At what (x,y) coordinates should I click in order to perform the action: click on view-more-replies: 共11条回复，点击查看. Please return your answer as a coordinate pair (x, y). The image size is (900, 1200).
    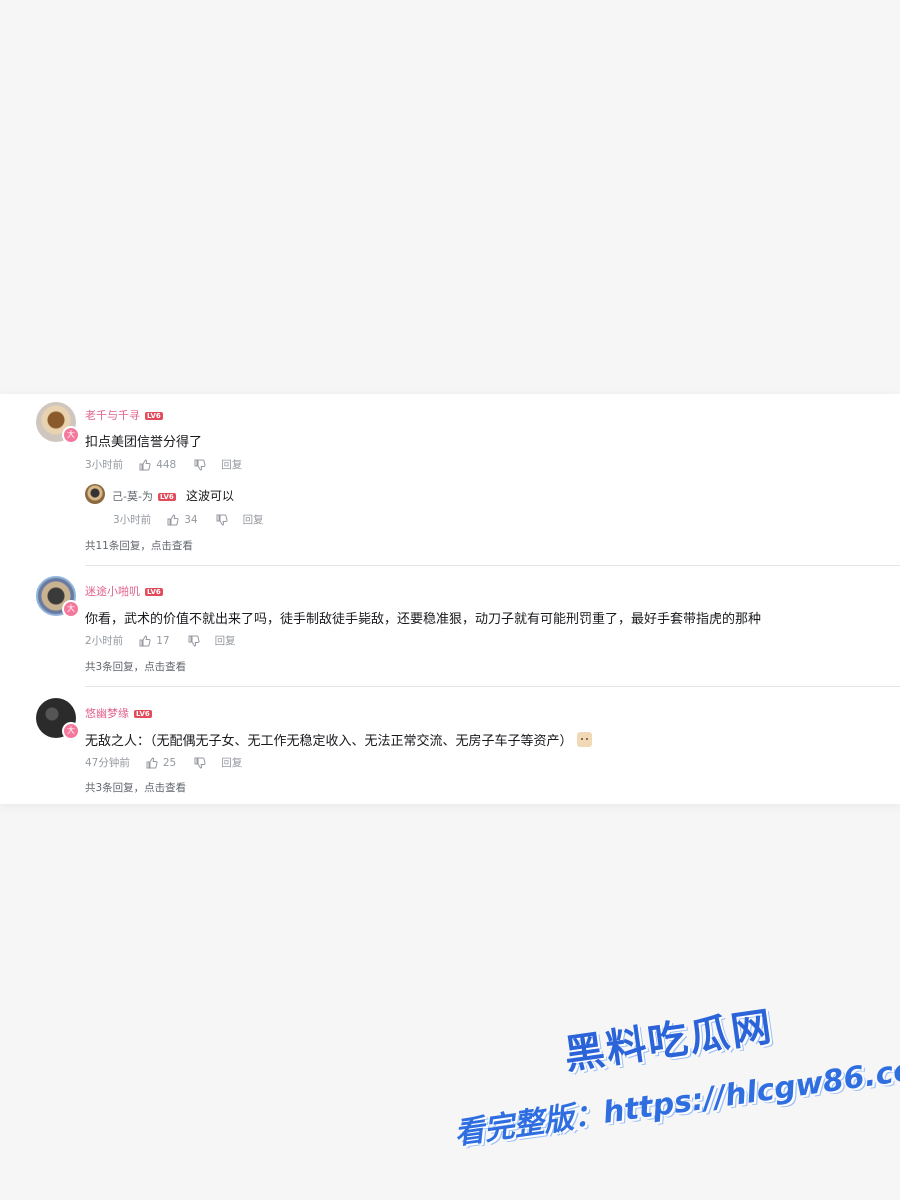
    Looking at the image, I should click on (139, 545).